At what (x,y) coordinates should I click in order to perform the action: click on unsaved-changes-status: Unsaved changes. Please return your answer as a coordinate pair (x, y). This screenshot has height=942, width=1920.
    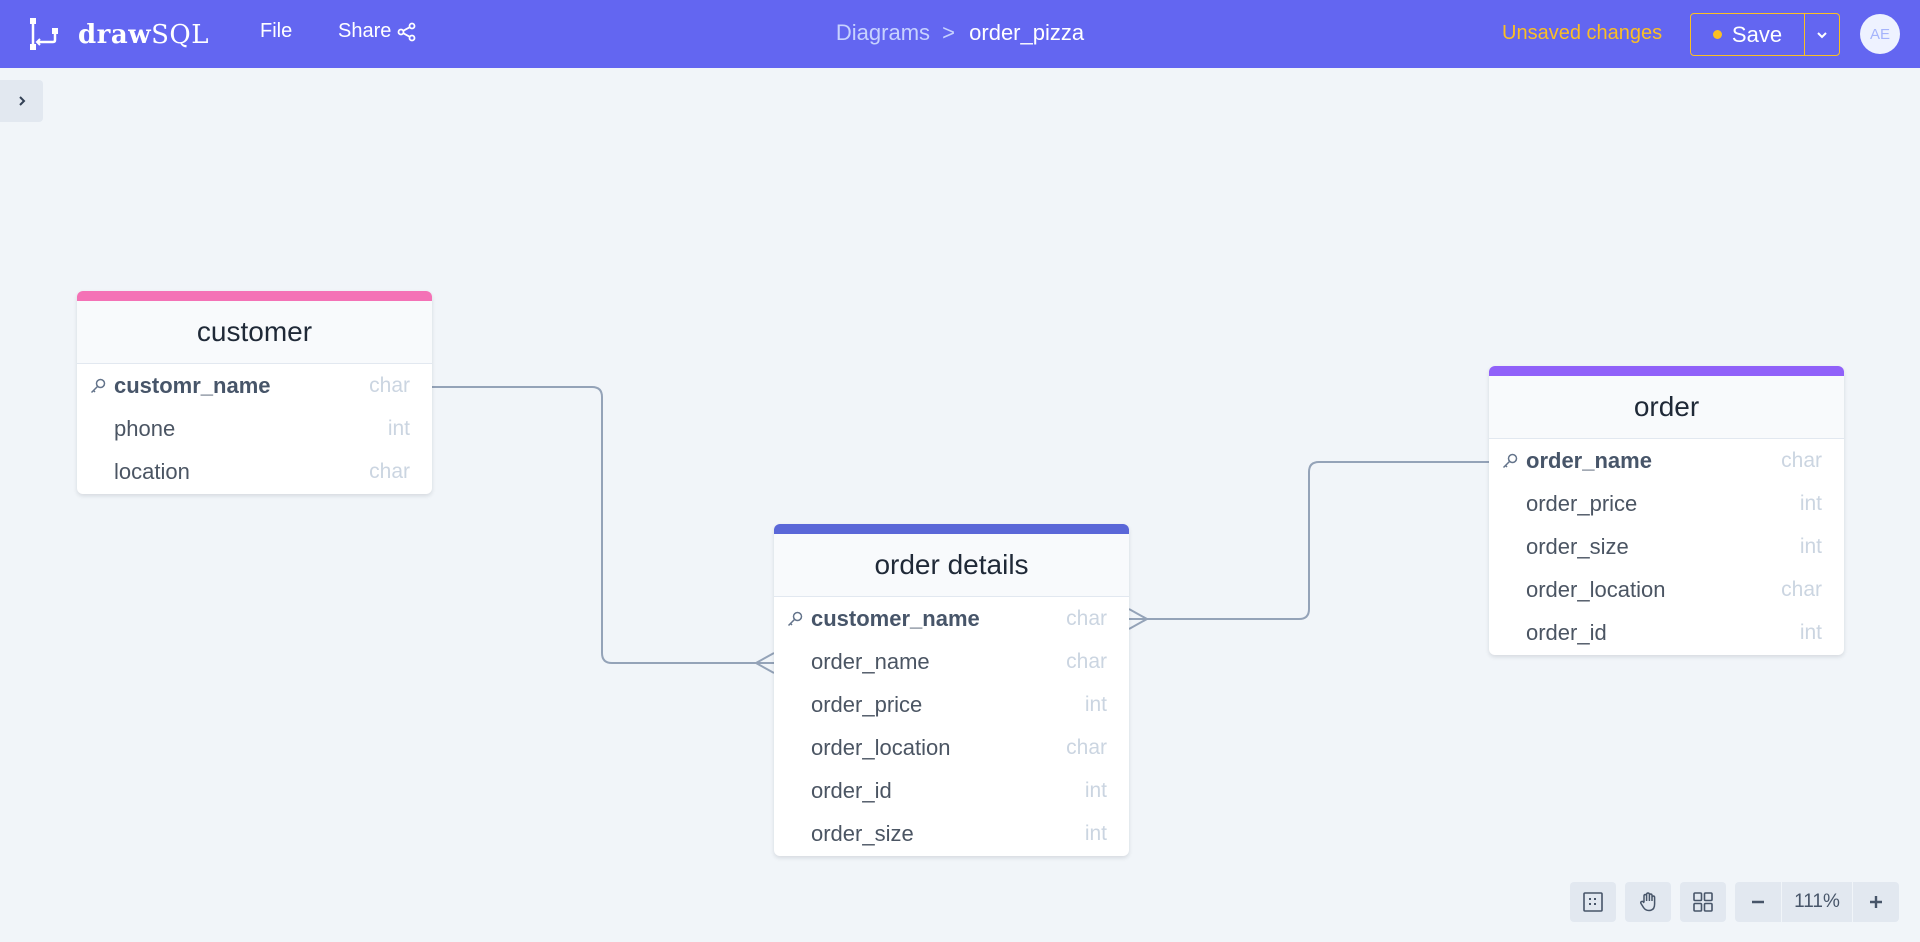
    Looking at the image, I should click on (1582, 33).